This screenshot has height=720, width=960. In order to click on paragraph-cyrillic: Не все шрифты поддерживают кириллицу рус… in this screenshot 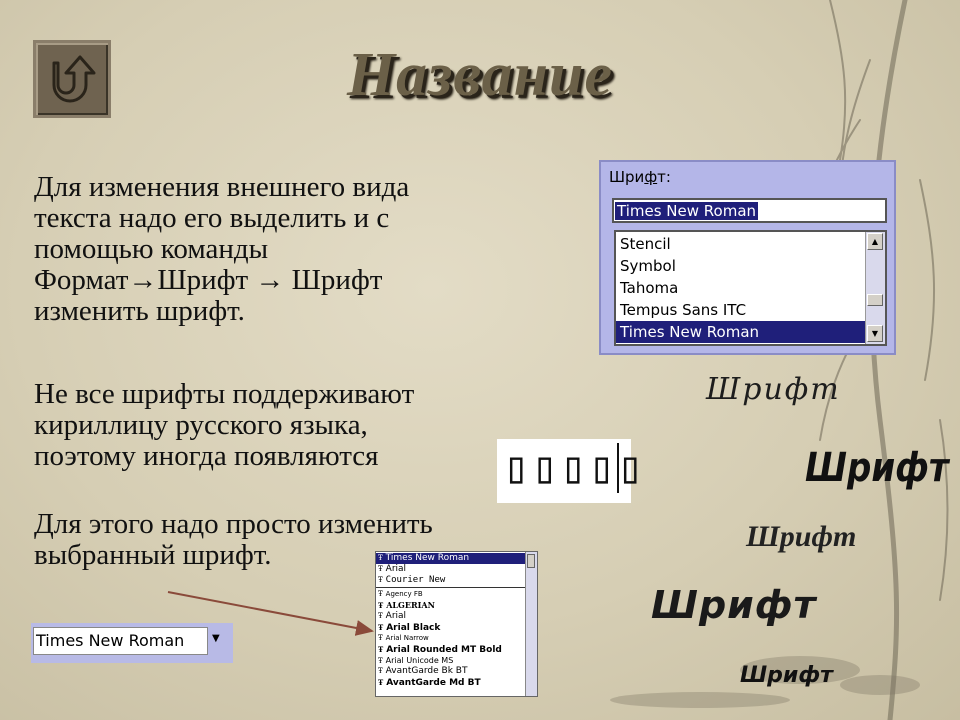, I will do `click(284, 425)`.